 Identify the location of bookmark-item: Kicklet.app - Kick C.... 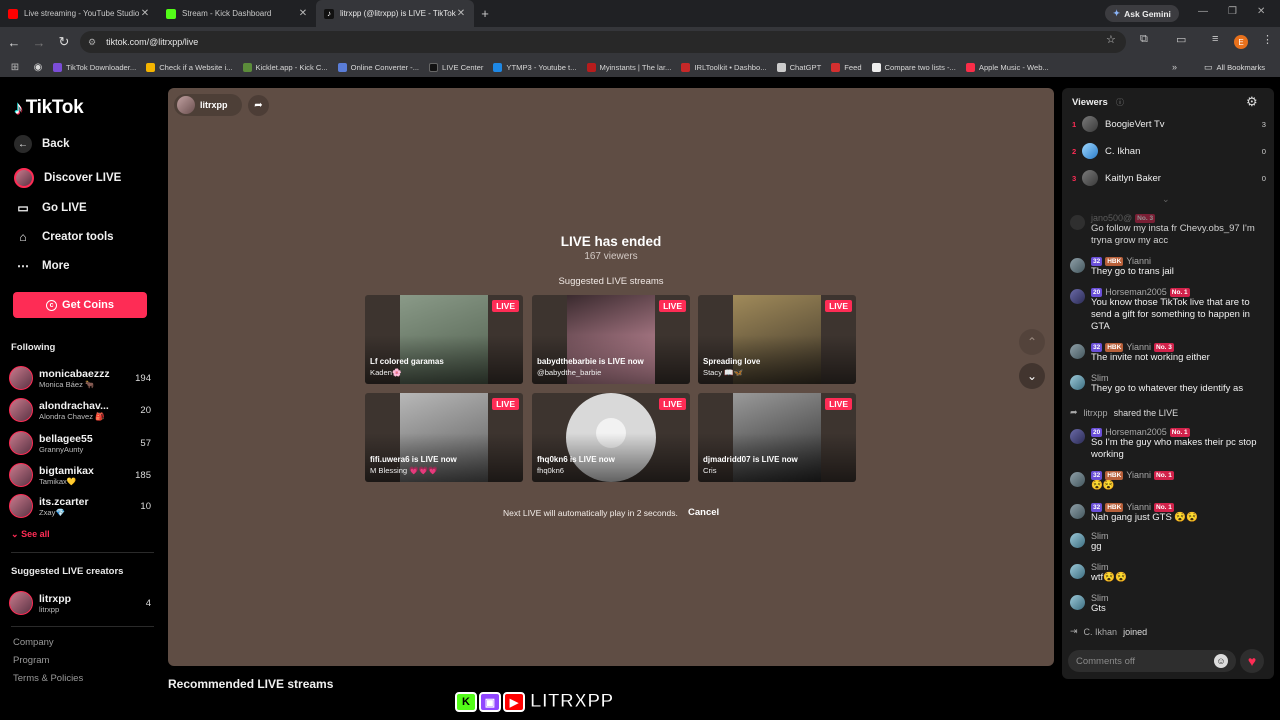
(285, 67).